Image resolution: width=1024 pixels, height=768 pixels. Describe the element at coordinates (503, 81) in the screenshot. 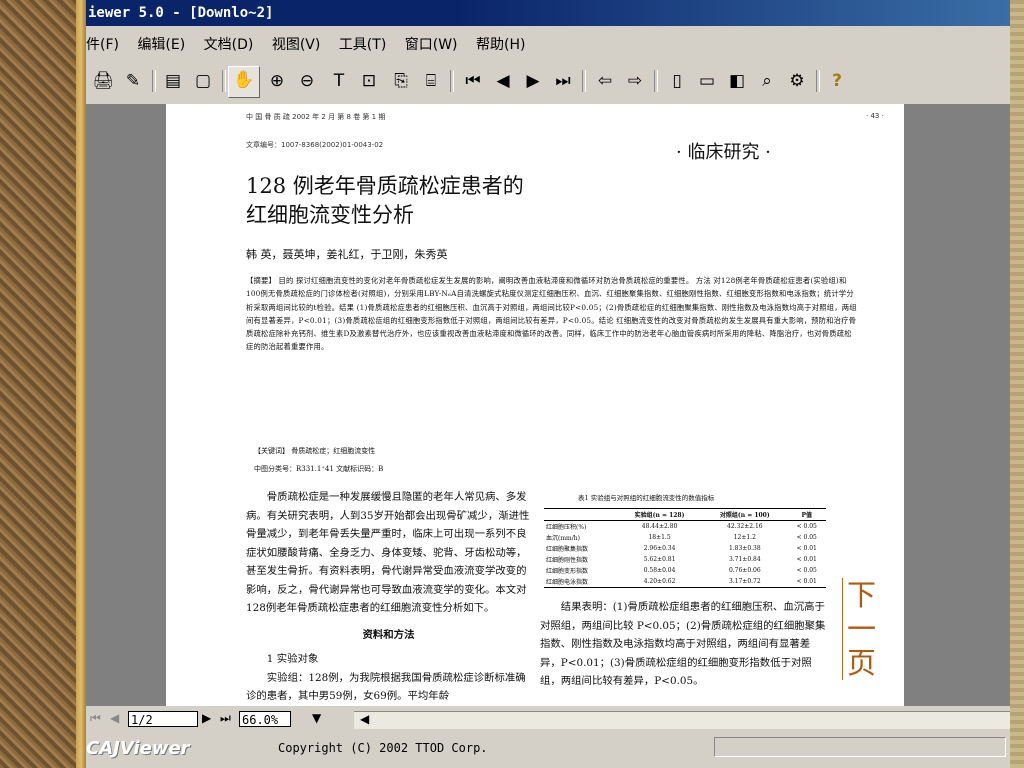

I see `previous-page-icon: ◀` at that location.